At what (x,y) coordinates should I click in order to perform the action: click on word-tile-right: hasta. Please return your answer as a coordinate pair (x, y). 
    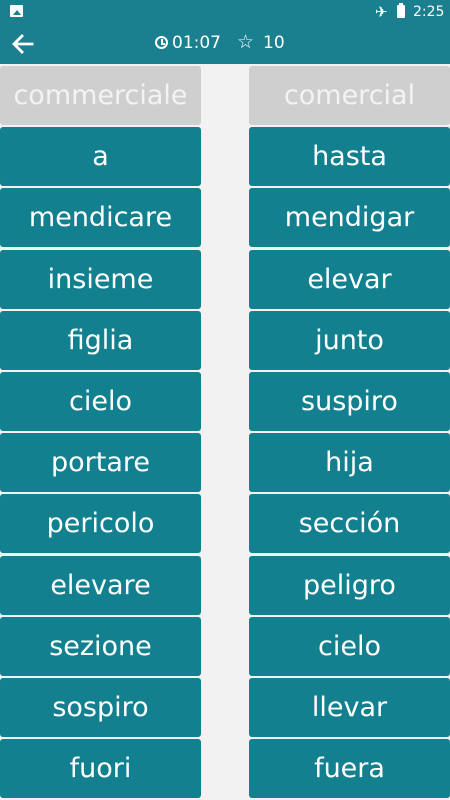
    Looking at the image, I should click on (349, 157).